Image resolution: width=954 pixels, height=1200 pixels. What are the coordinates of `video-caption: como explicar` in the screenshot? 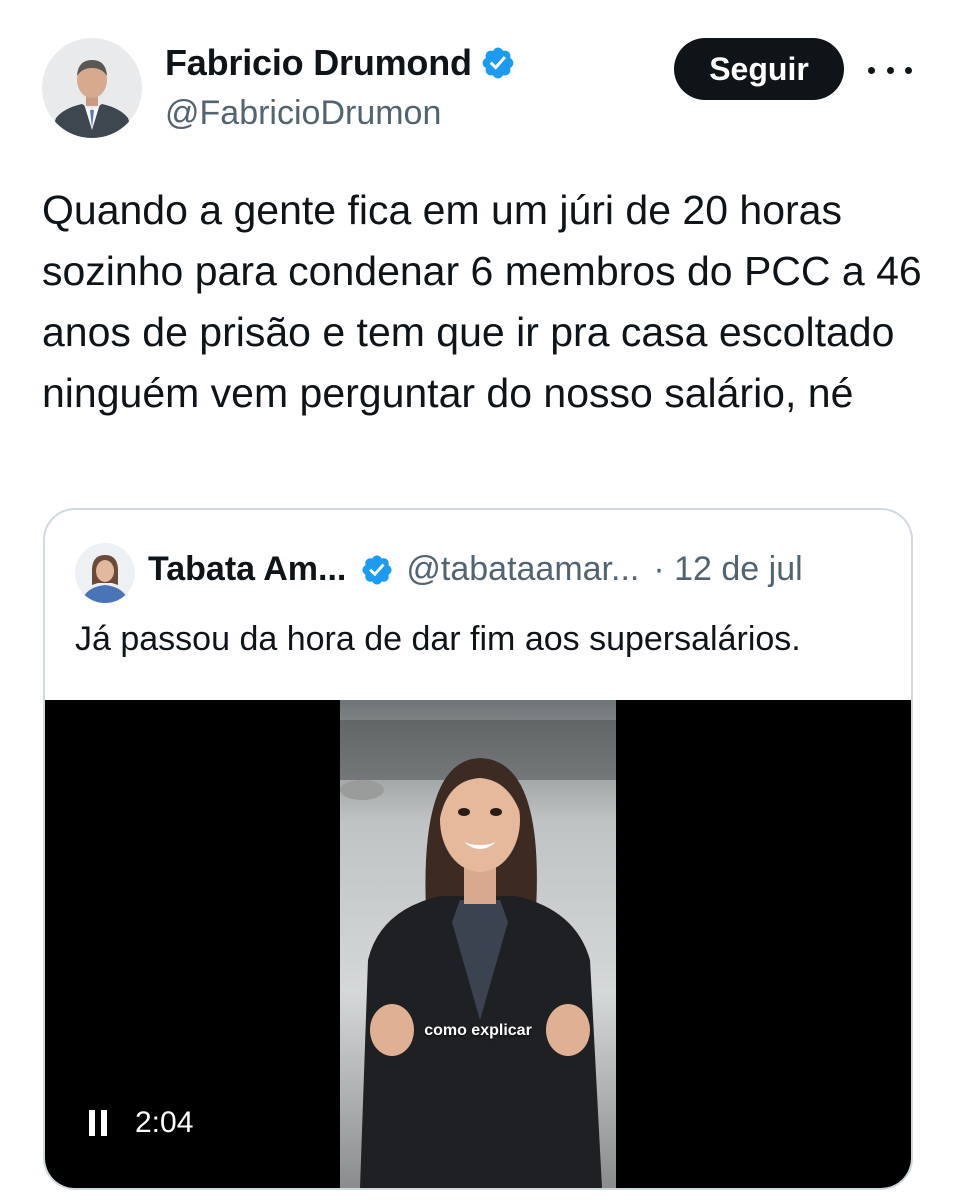 It's located at (478, 1030).